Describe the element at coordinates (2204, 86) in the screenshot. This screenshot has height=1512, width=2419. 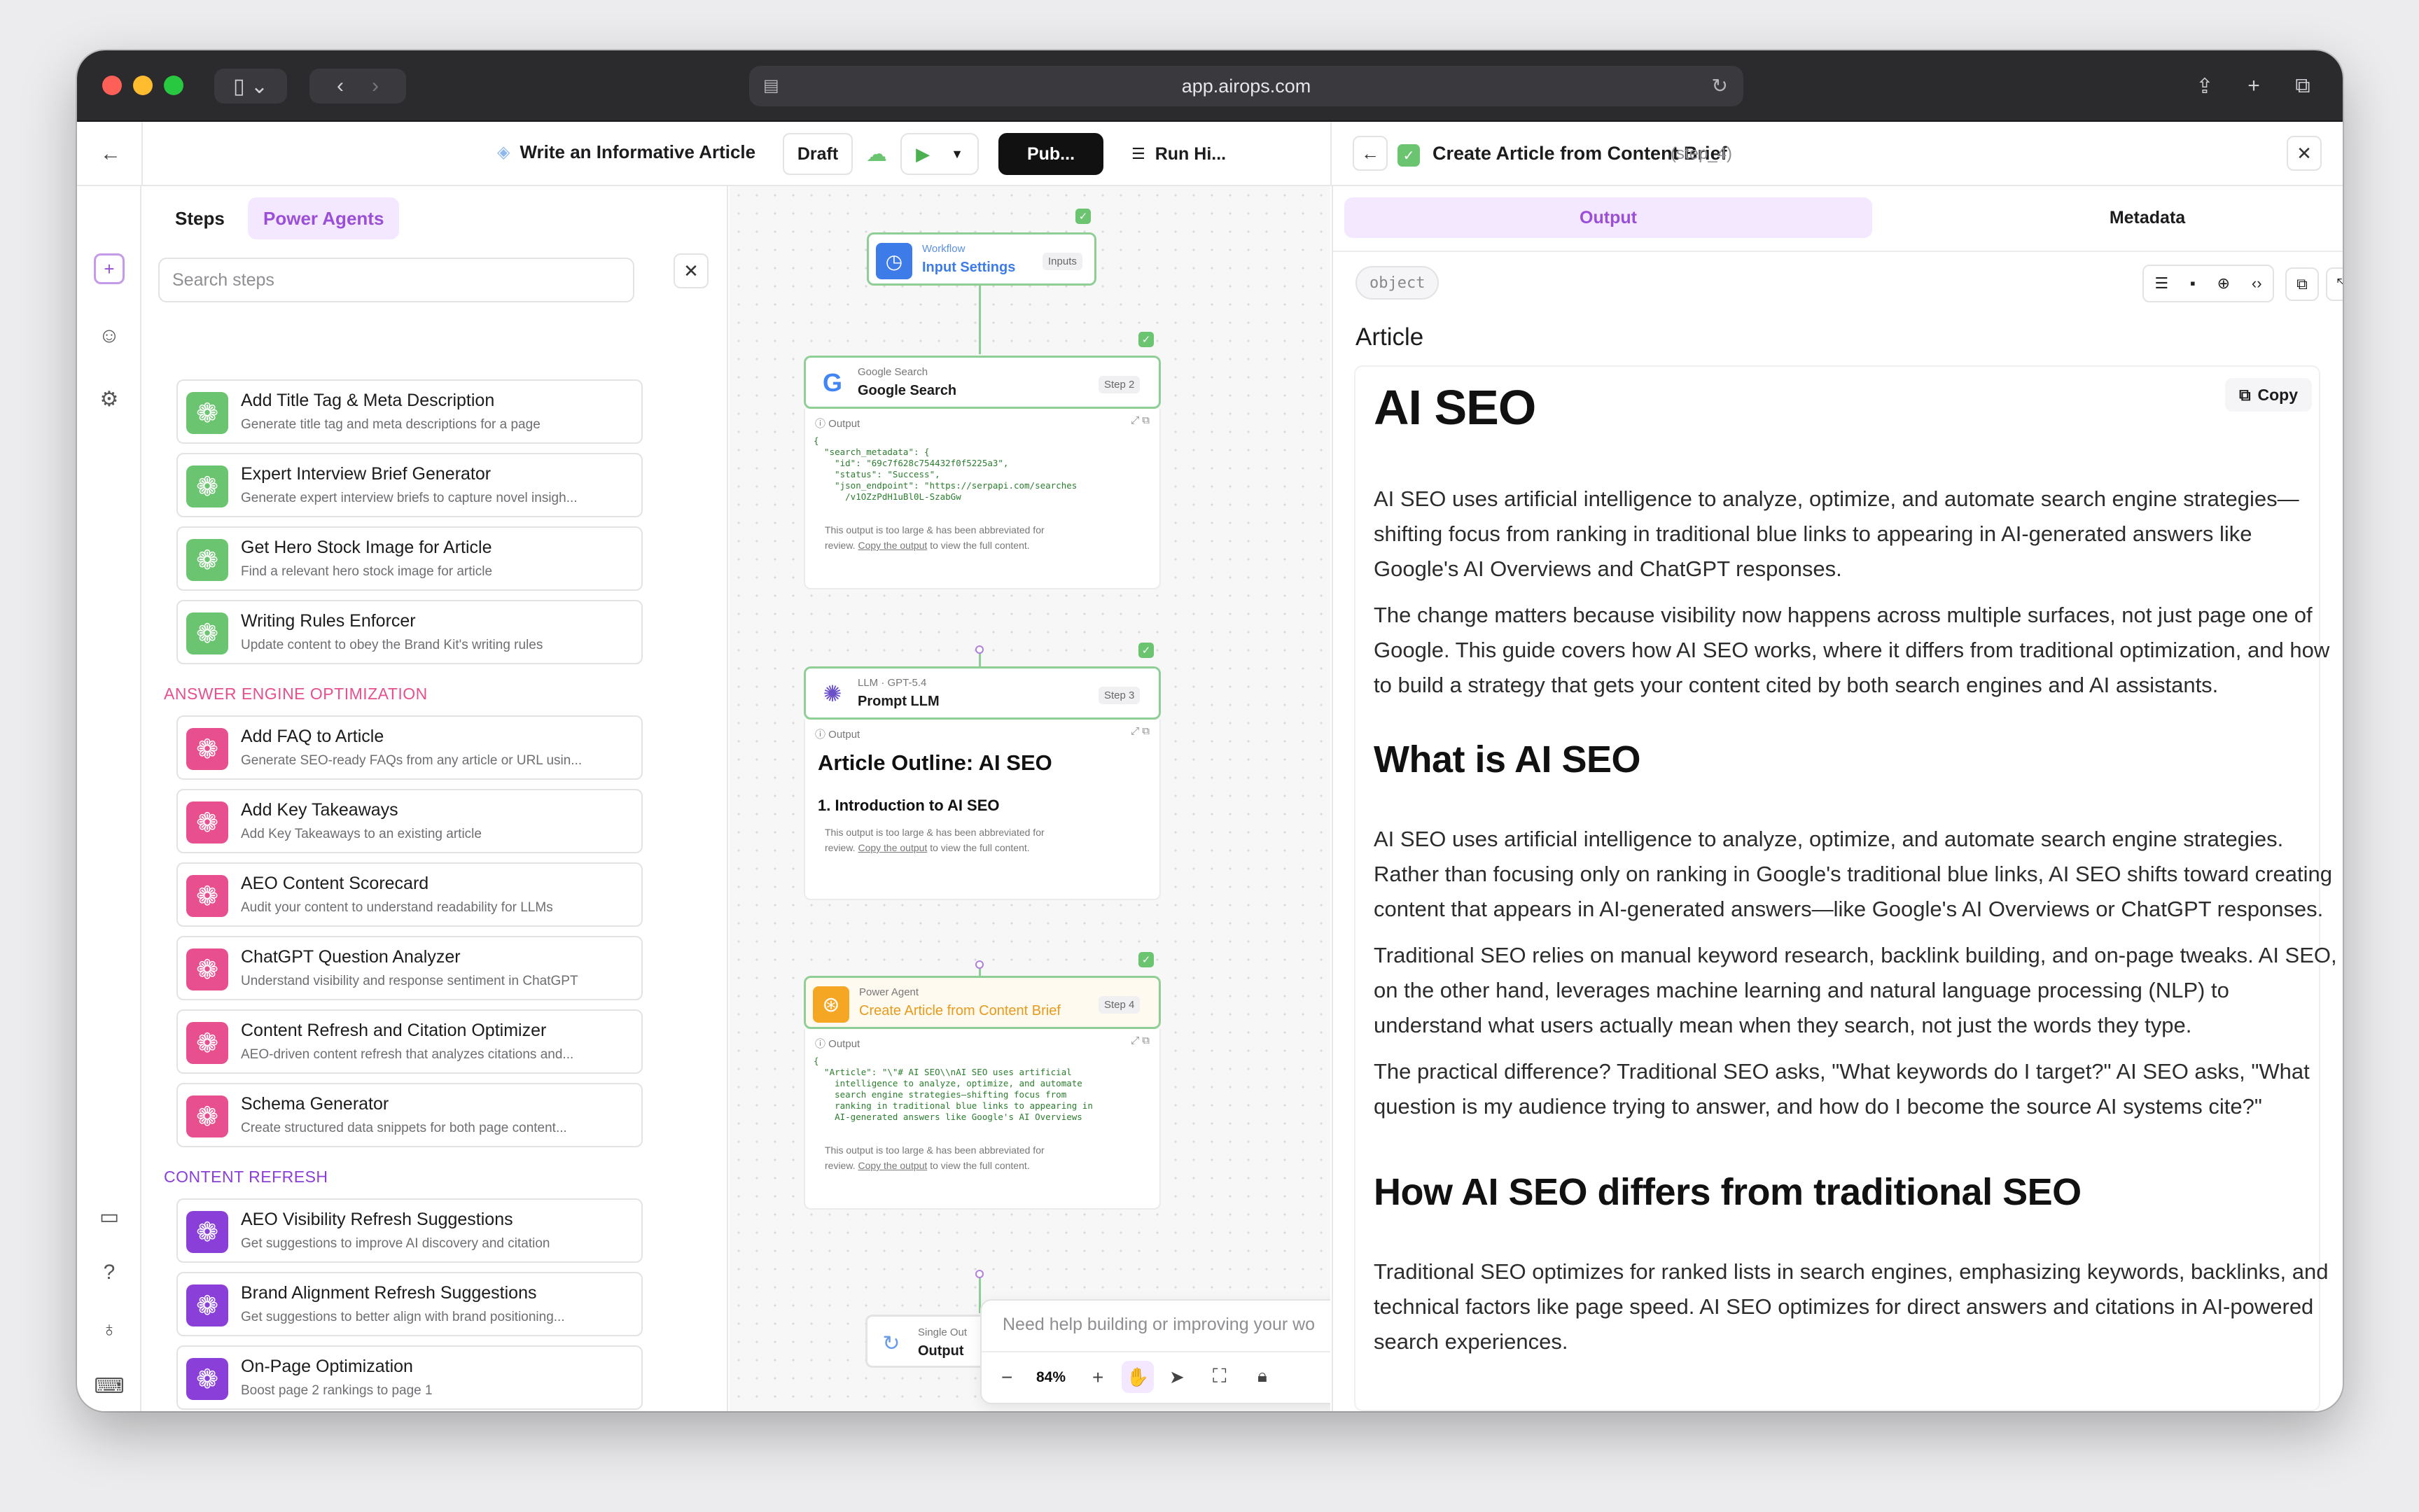
I see `share-icon: ⇪` at that location.